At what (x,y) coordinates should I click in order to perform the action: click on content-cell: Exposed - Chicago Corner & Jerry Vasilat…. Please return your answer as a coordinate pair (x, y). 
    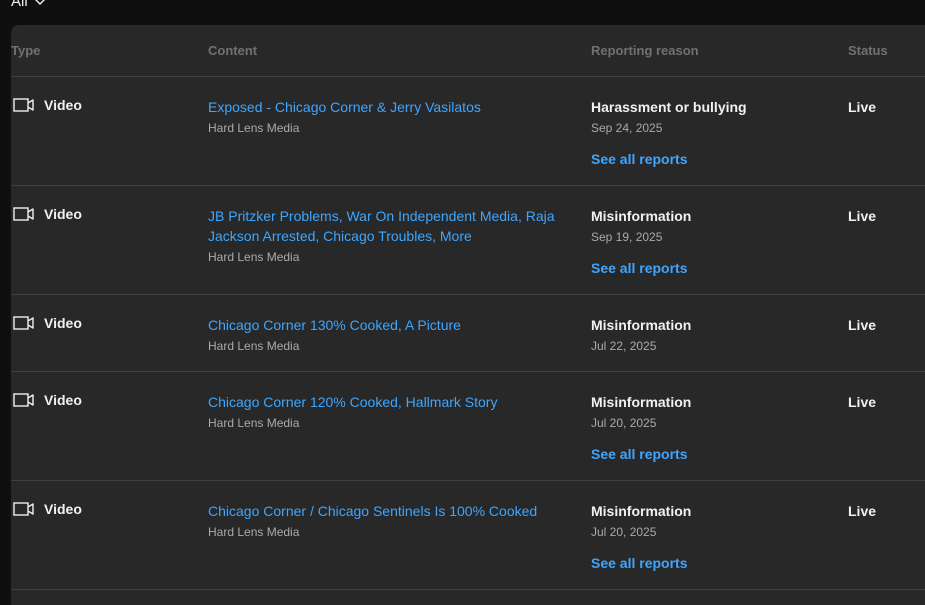
    Looking at the image, I should click on (383, 116).